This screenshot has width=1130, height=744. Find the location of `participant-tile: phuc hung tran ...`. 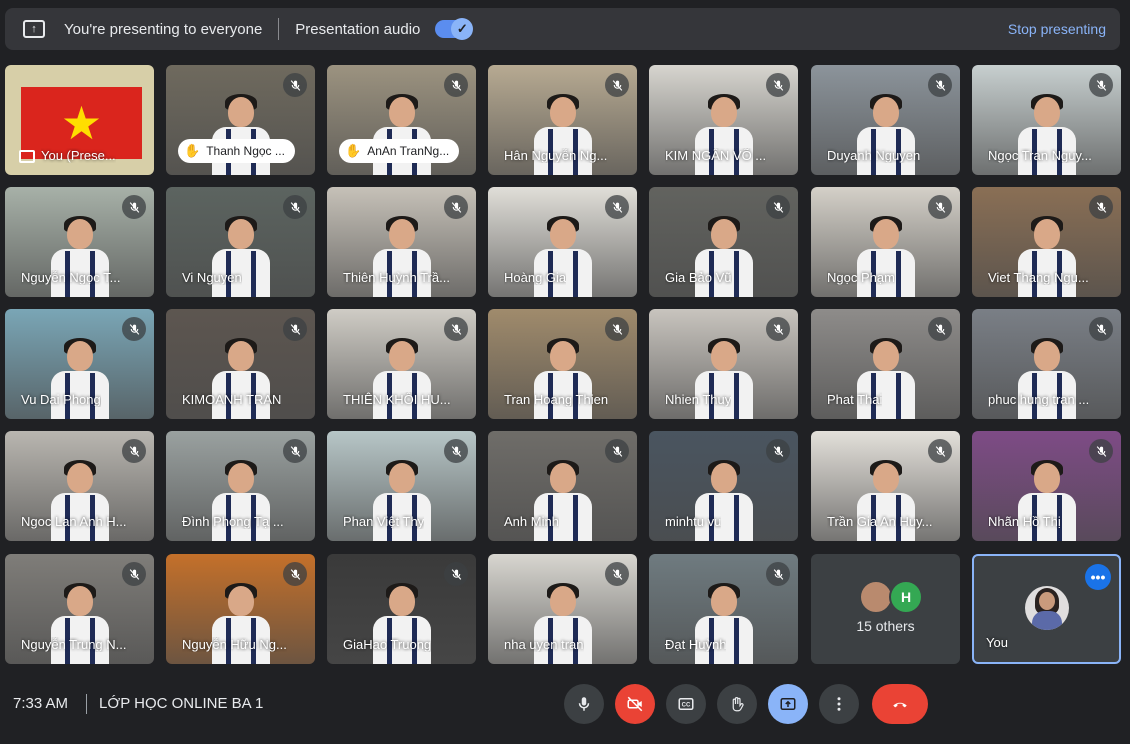

participant-tile: phuc hung tran ... is located at coordinates (1046, 364).